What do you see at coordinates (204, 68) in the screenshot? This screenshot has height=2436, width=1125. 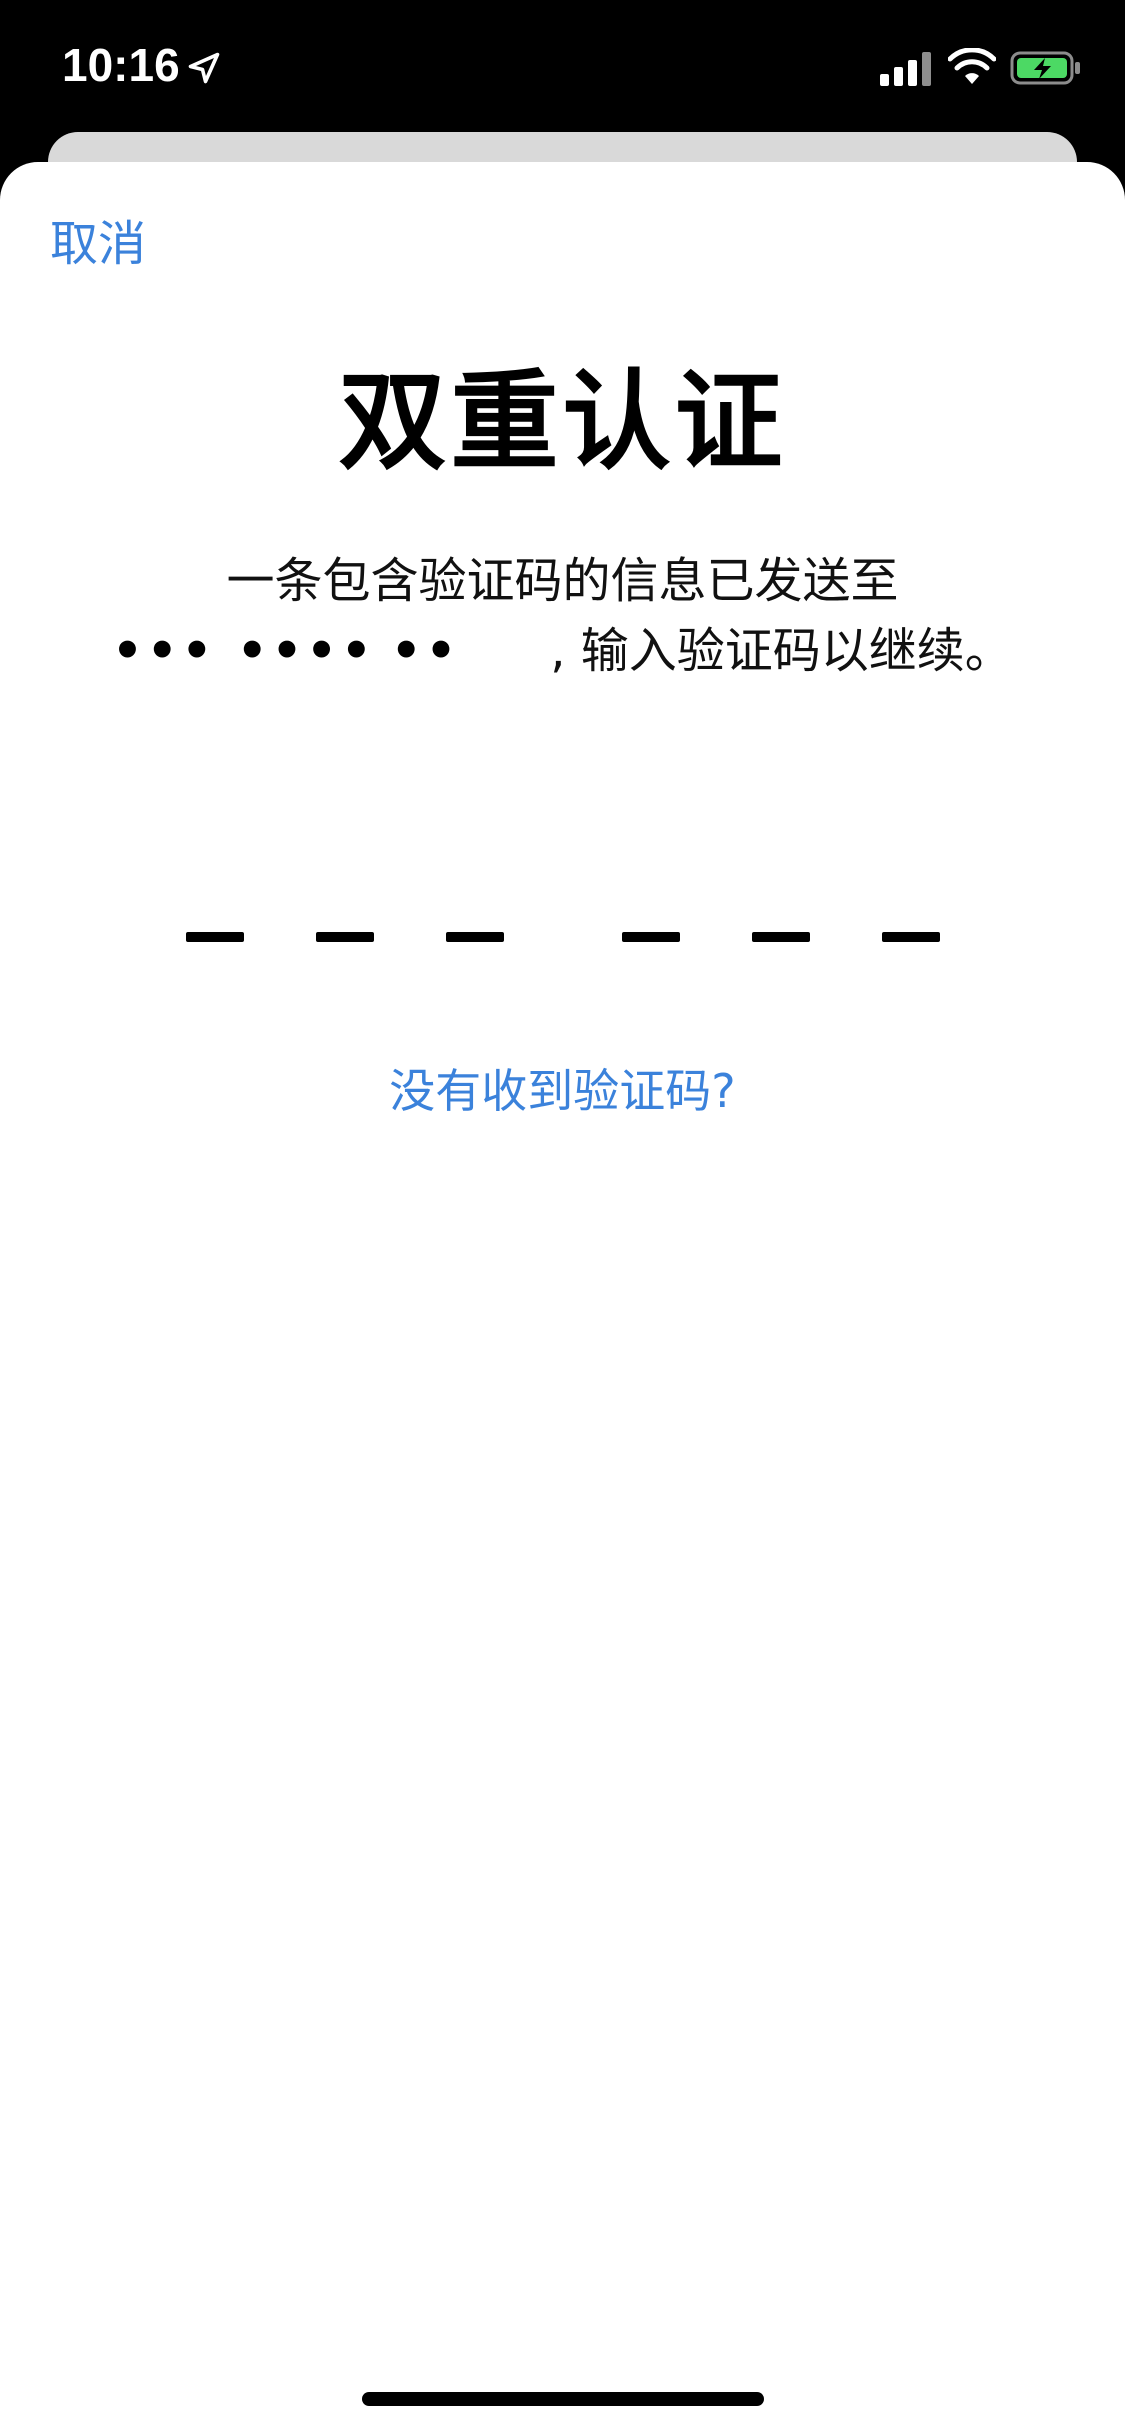 I see `location-arrow-icon` at bounding box center [204, 68].